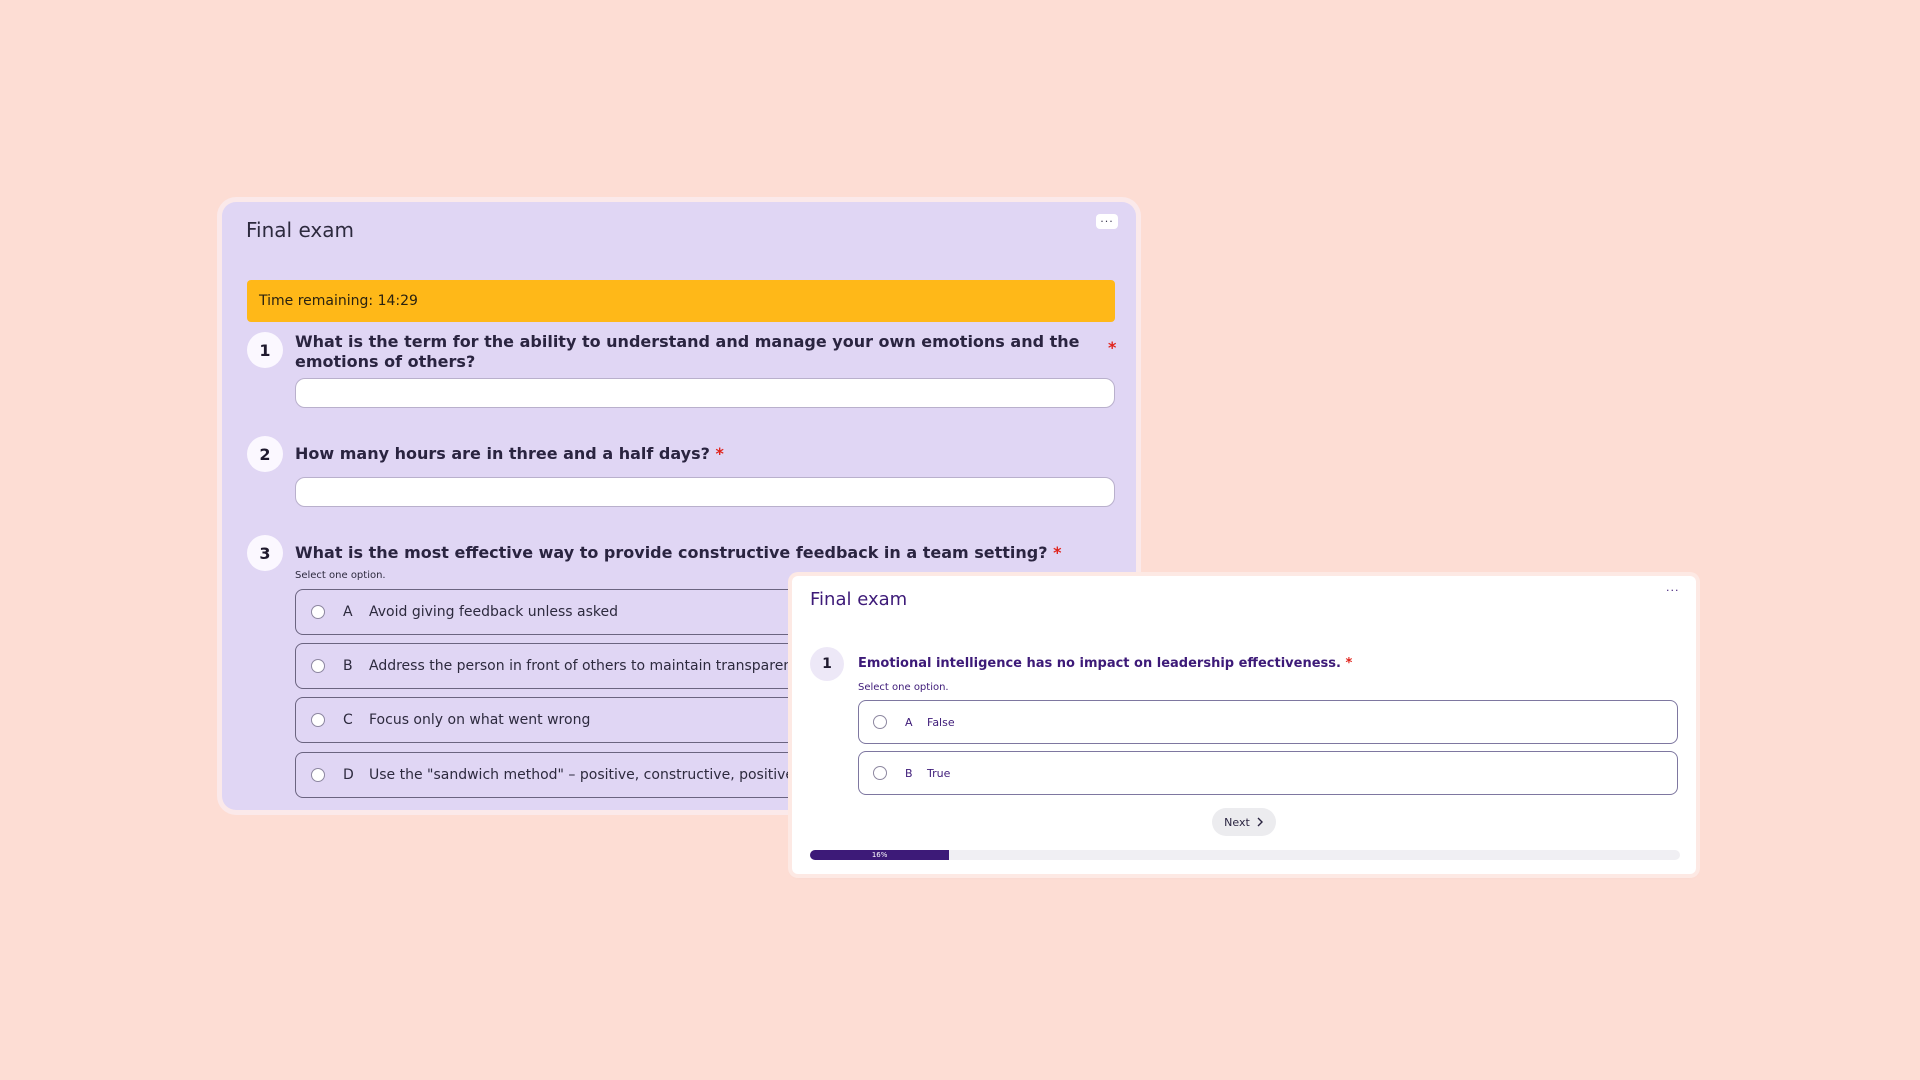 The image size is (1920, 1080). I want to click on next-button: Next, so click(1244, 822).